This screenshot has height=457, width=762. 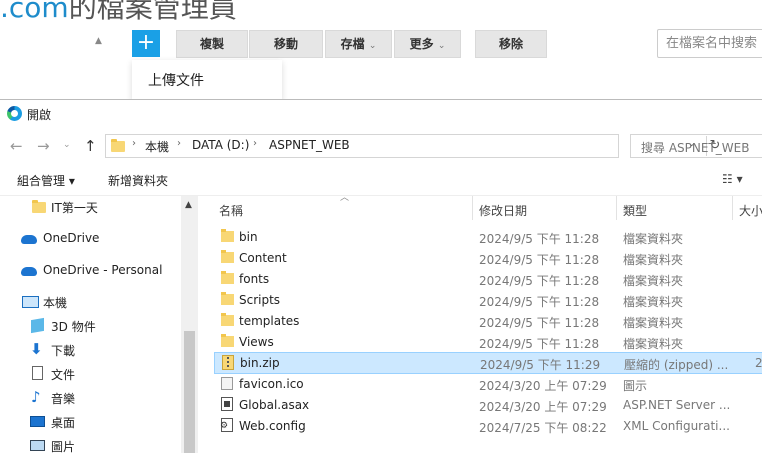 I want to click on edge-browser-icon, so click(x=14, y=113).